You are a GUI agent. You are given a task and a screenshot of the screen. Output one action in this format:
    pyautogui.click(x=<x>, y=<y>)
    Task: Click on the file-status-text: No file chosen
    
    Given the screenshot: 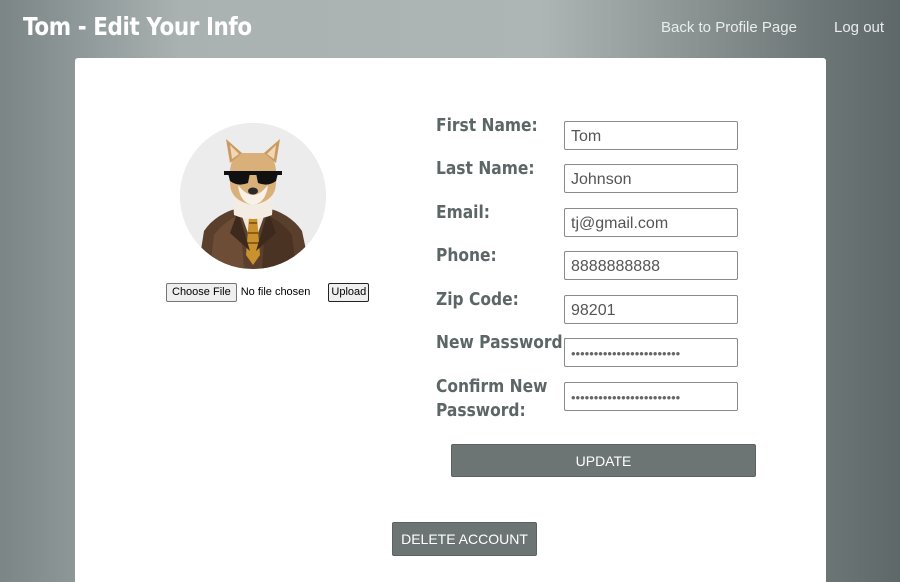 What is the action you would take?
    pyautogui.click(x=275, y=292)
    